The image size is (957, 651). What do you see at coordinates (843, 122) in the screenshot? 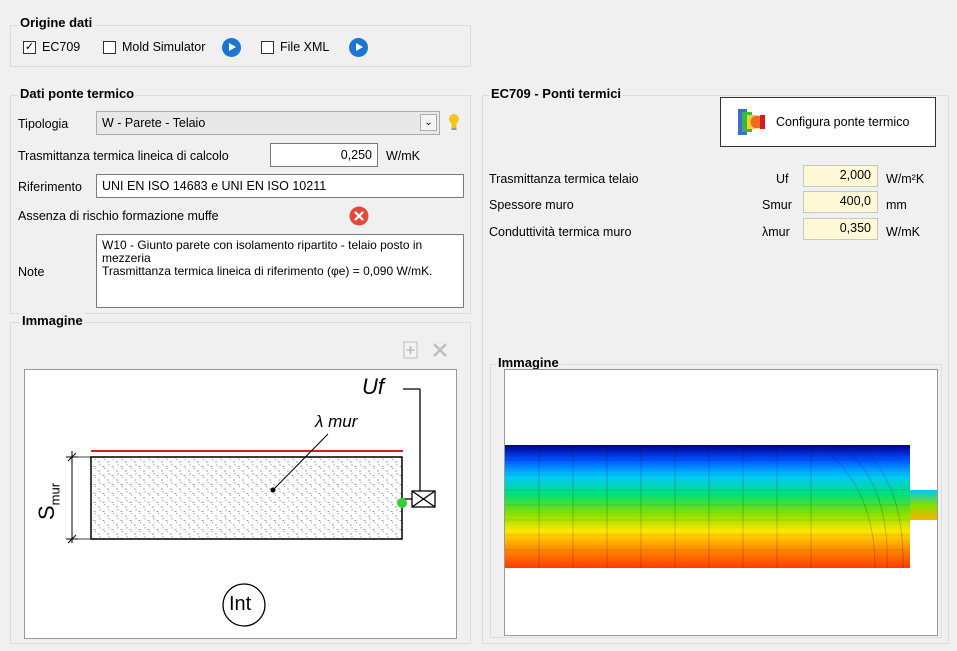
I see `configura-label: Configura ponte termico` at bounding box center [843, 122].